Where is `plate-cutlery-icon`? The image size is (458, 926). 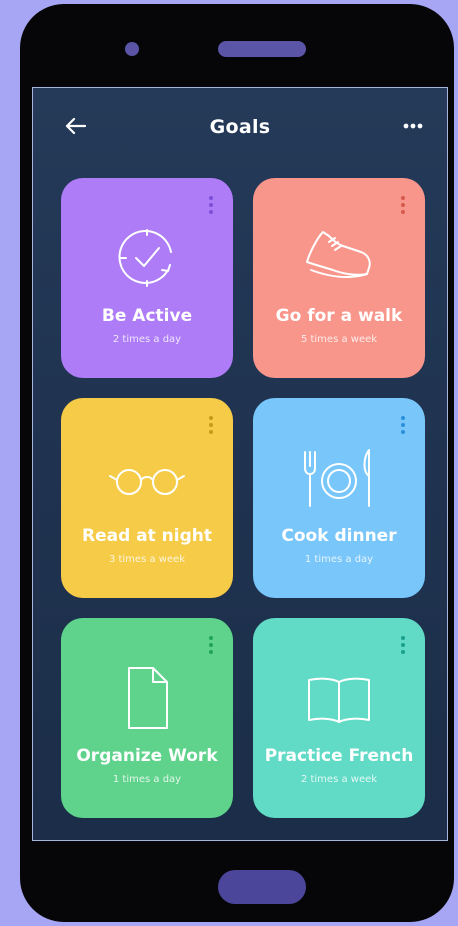 plate-cutlery-icon is located at coordinates (337, 478).